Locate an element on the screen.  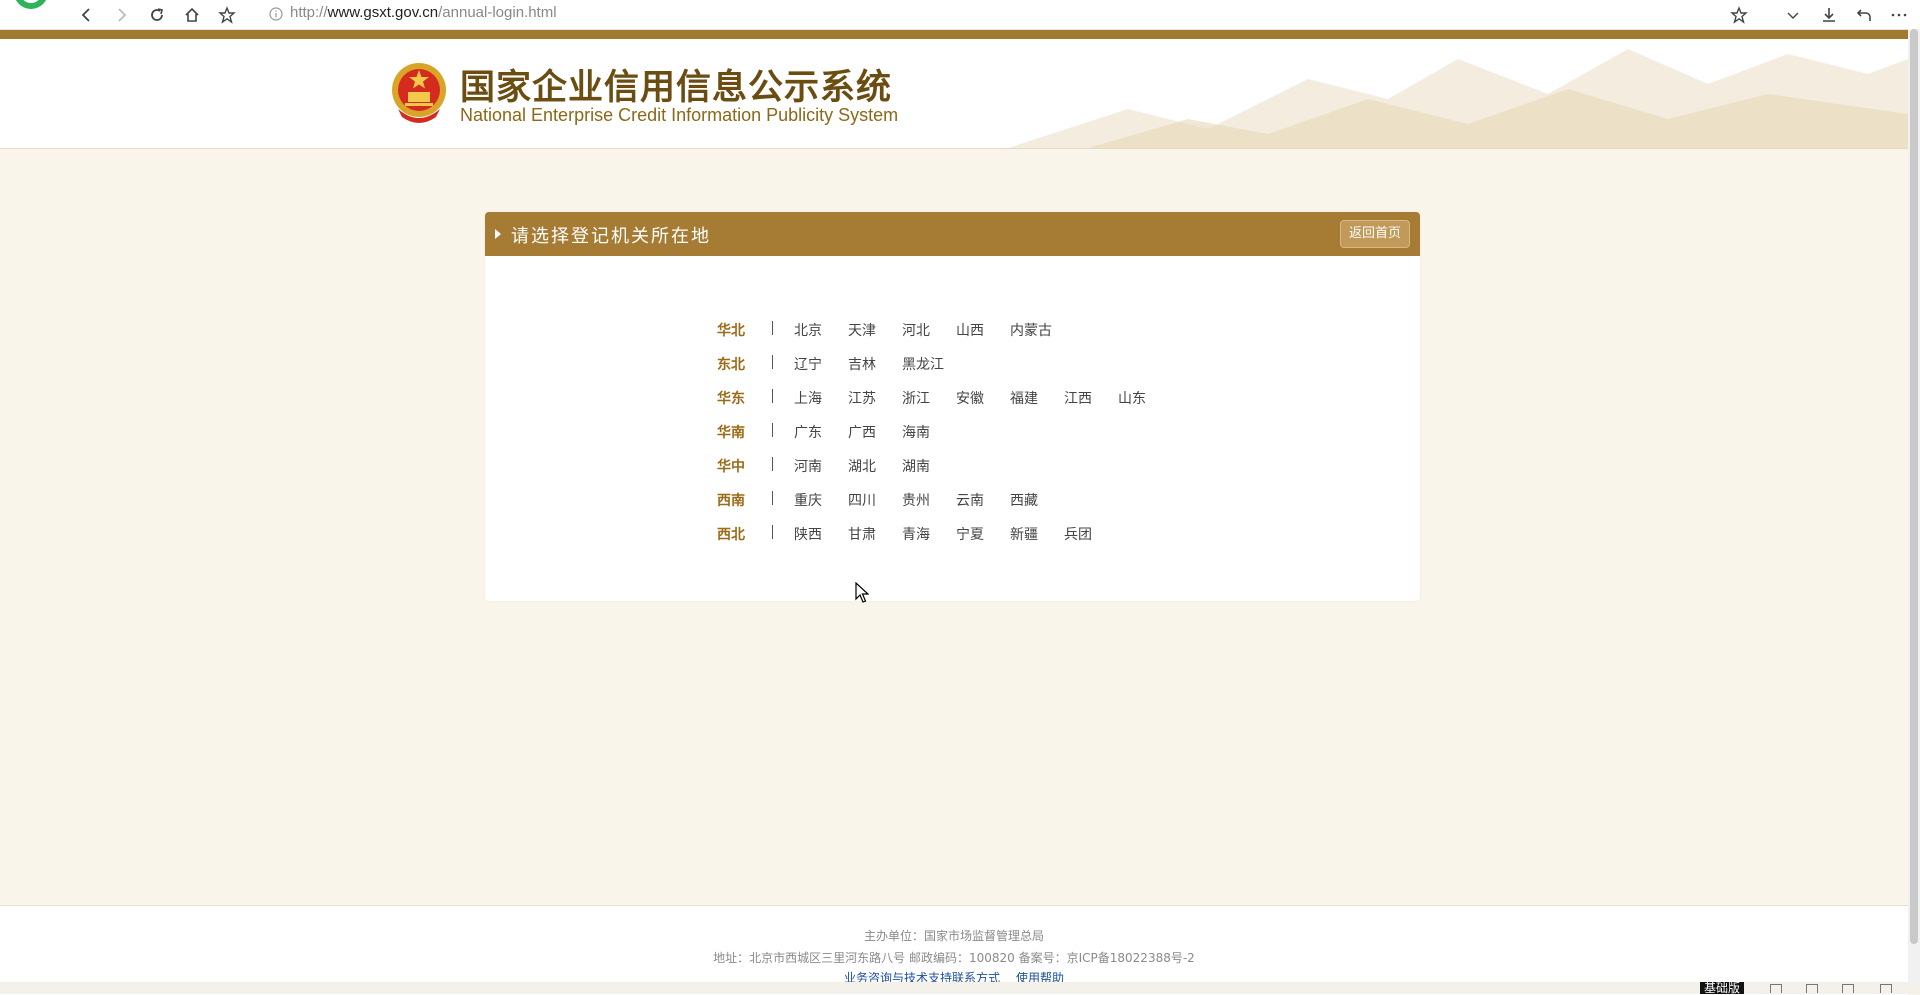
province-link: 福建 is located at coordinates (1024, 398).